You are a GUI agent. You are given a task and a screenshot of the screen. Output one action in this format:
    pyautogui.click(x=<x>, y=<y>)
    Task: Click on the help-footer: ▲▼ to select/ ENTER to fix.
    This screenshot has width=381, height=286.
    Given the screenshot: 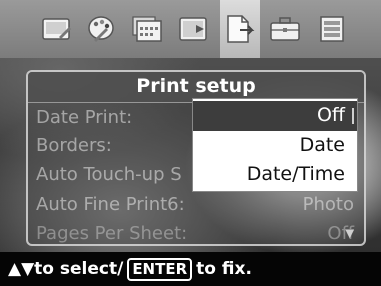 What is the action you would take?
    pyautogui.click(x=190, y=269)
    